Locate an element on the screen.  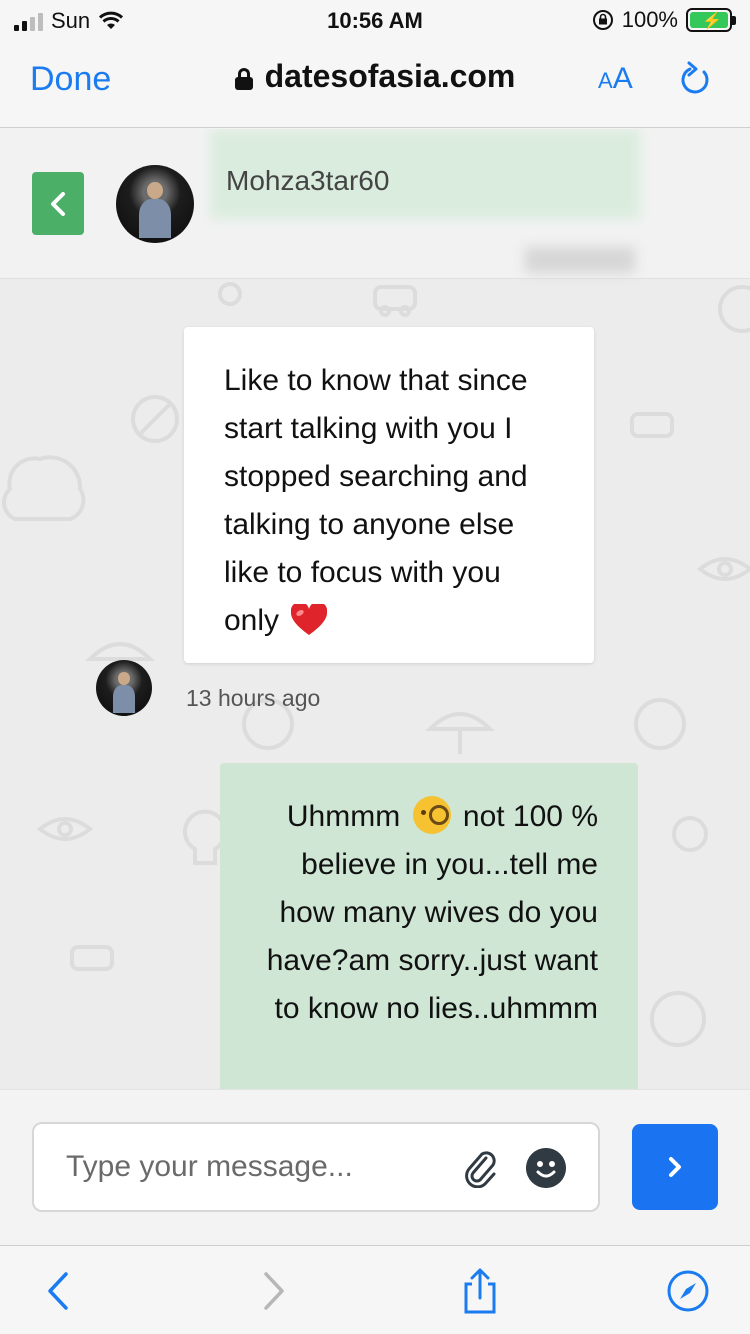
reload-button is located at coordinates (696, 82).